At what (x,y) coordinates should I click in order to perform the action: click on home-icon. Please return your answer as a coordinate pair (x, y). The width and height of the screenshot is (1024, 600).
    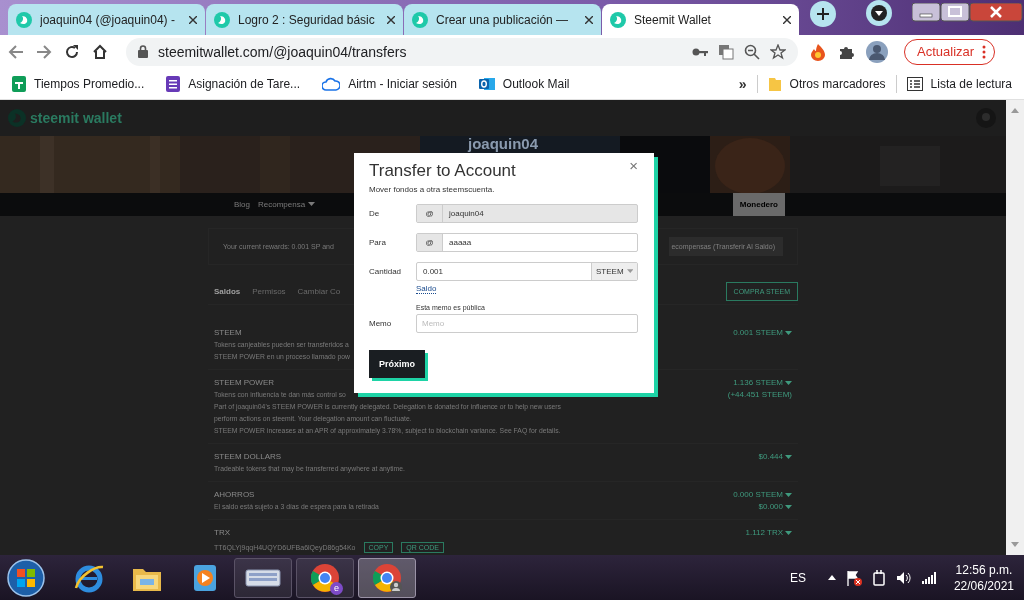
    Looking at the image, I should click on (100, 51).